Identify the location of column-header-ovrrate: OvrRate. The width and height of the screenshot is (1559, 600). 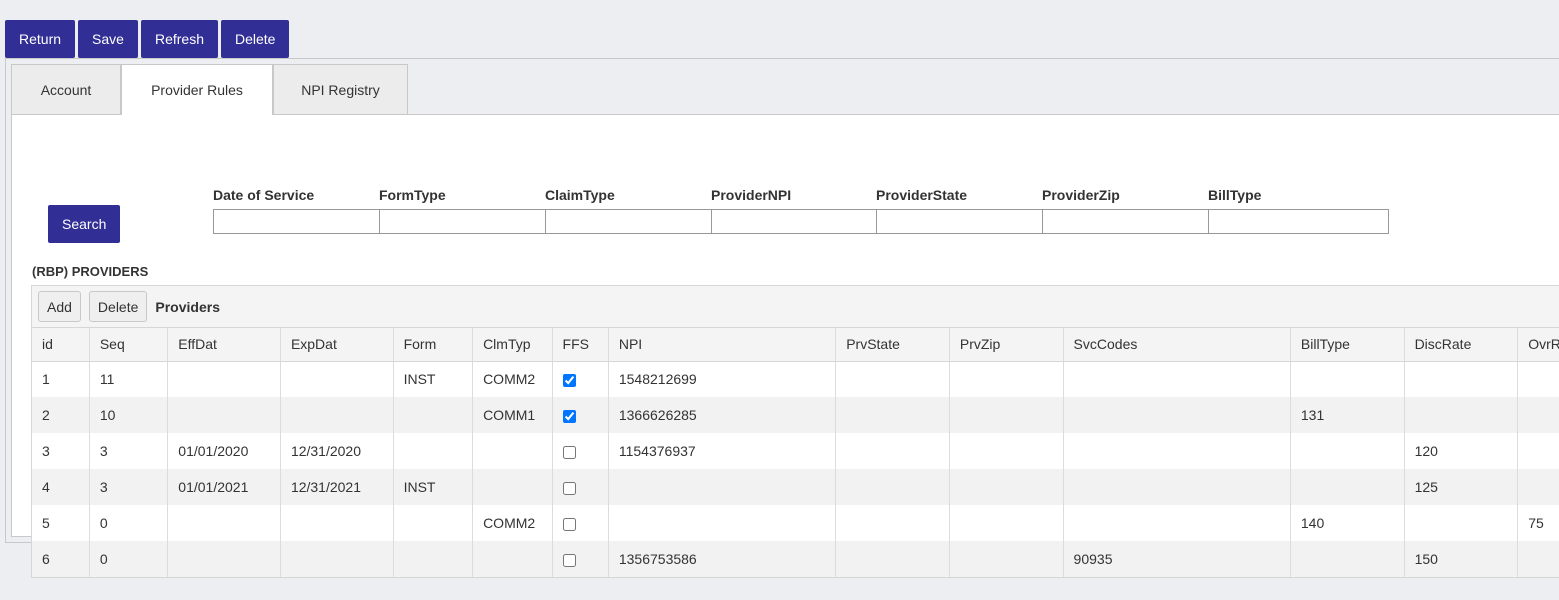
(1538, 345).